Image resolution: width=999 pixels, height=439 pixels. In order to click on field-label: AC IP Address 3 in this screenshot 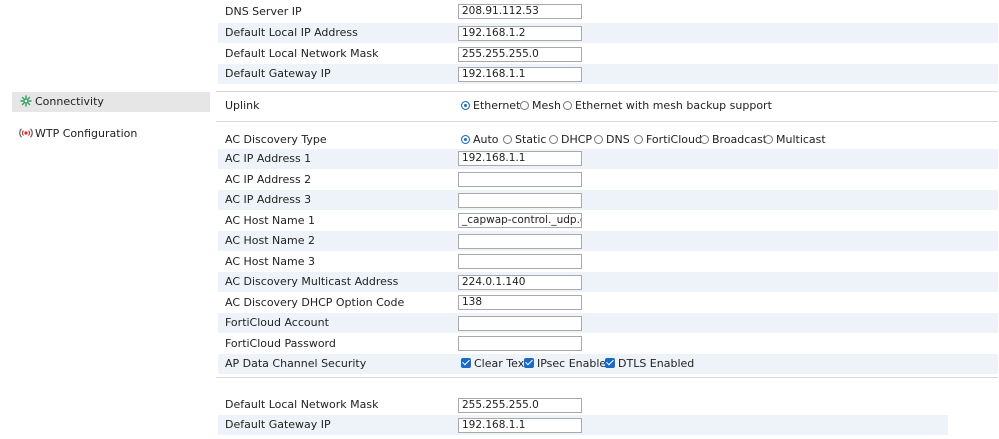, I will do `click(268, 199)`.